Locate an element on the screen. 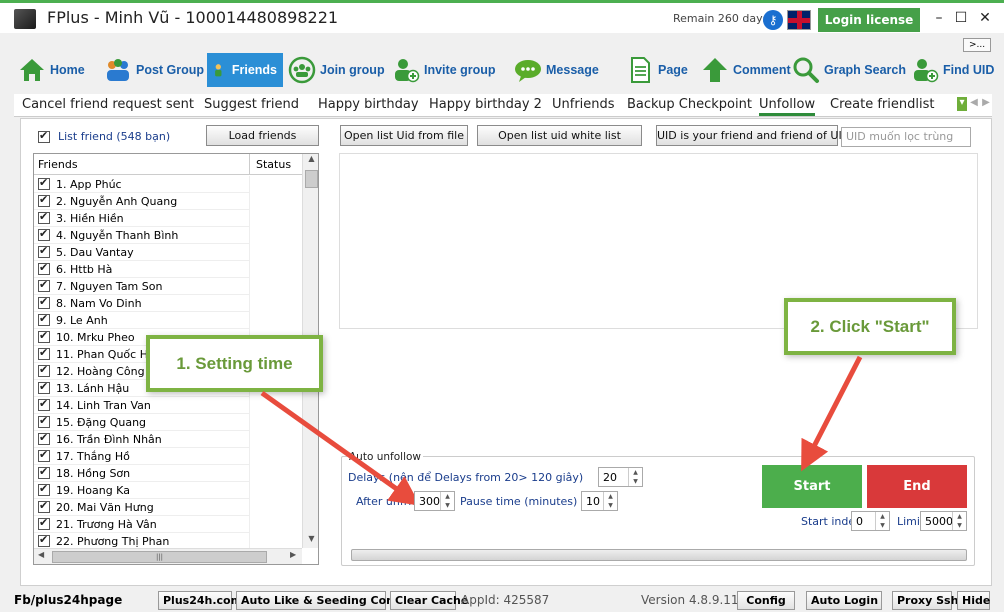 This screenshot has height=612, width=1004. clear-cache-button: Clear Cache is located at coordinates (429, 600).